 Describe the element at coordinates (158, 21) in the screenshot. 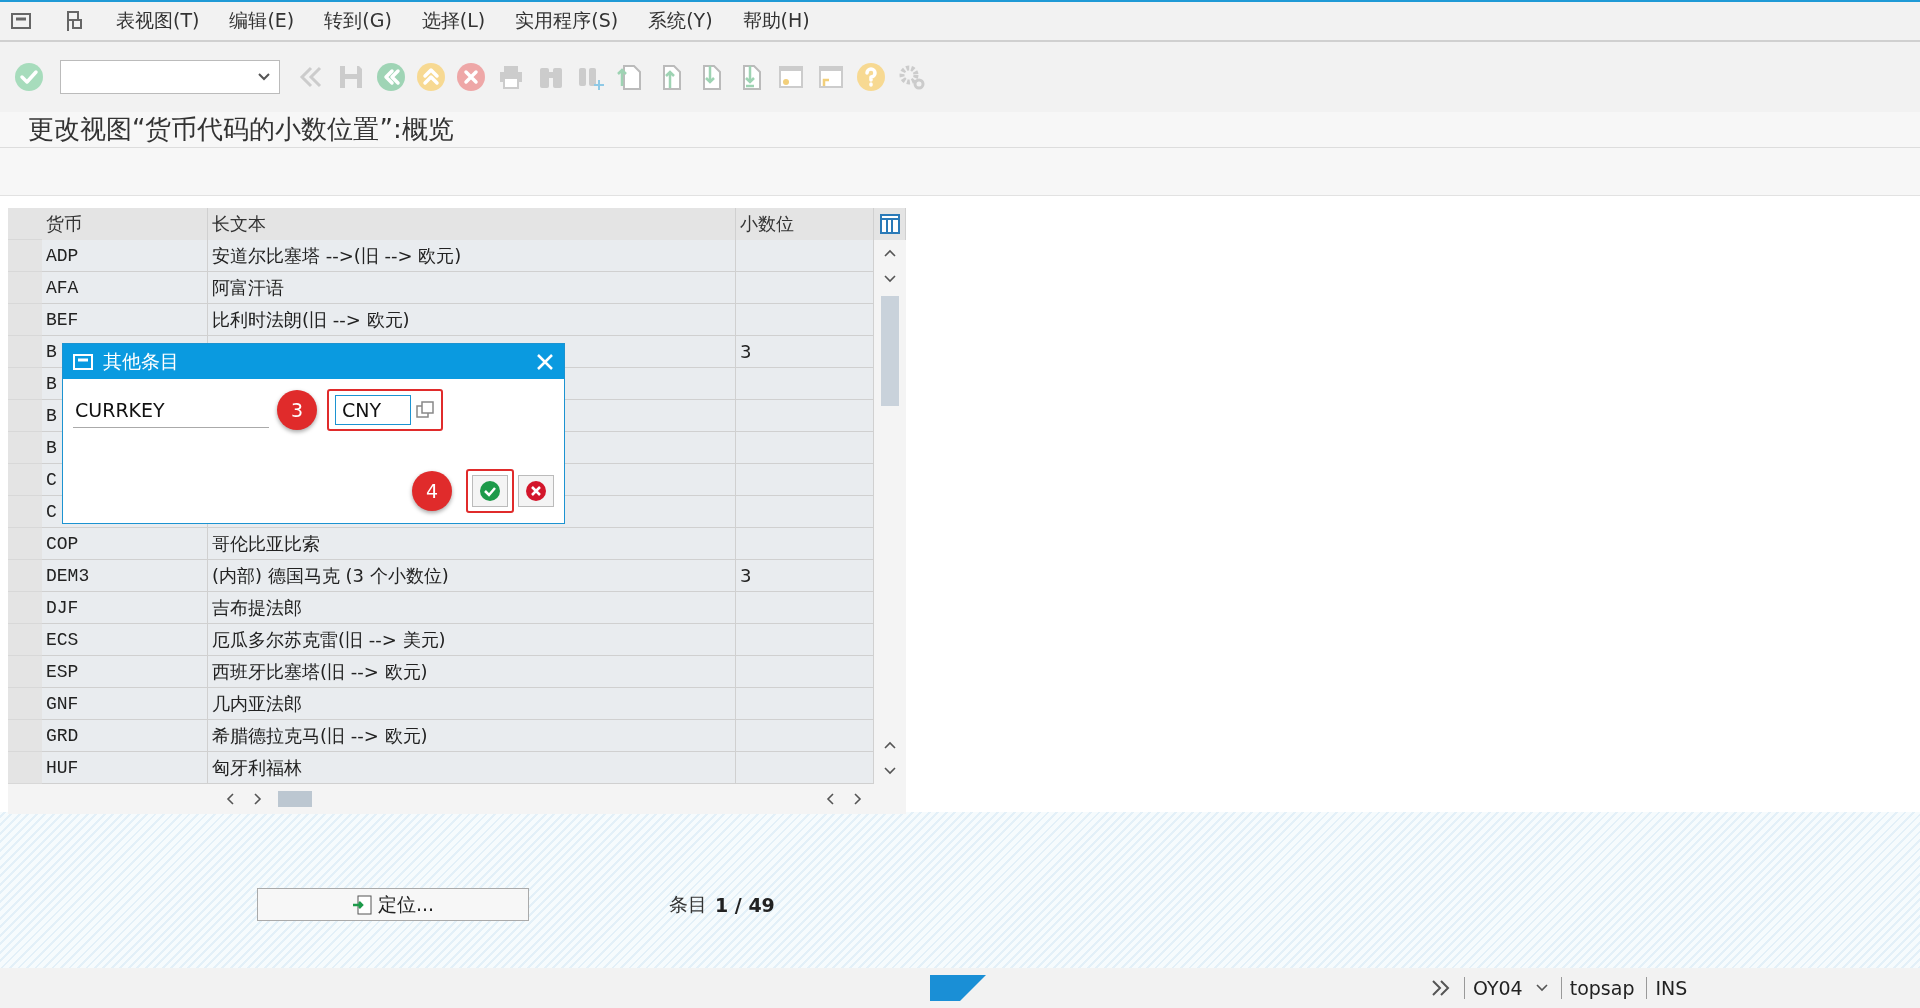

I see `menu-item: 表视图(T)` at that location.